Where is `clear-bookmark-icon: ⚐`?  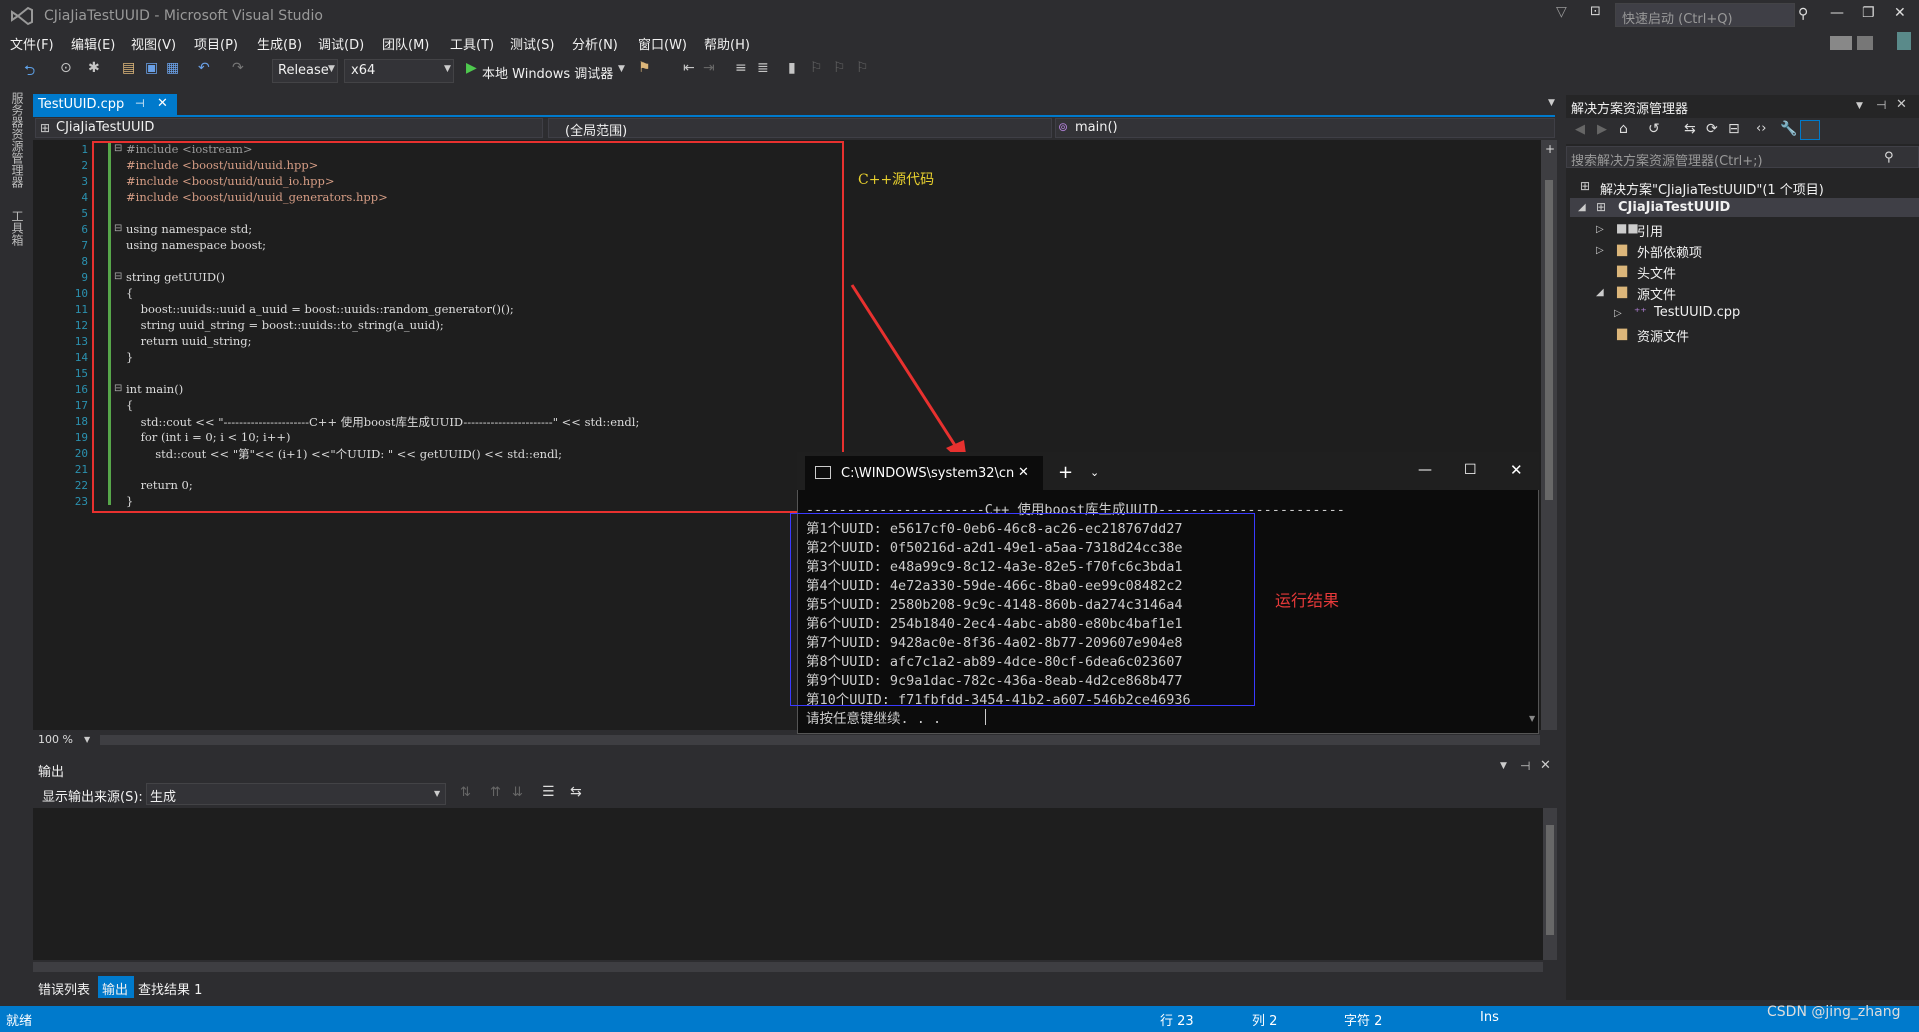 clear-bookmark-icon: ⚐ is located at coordinates (862, 68).